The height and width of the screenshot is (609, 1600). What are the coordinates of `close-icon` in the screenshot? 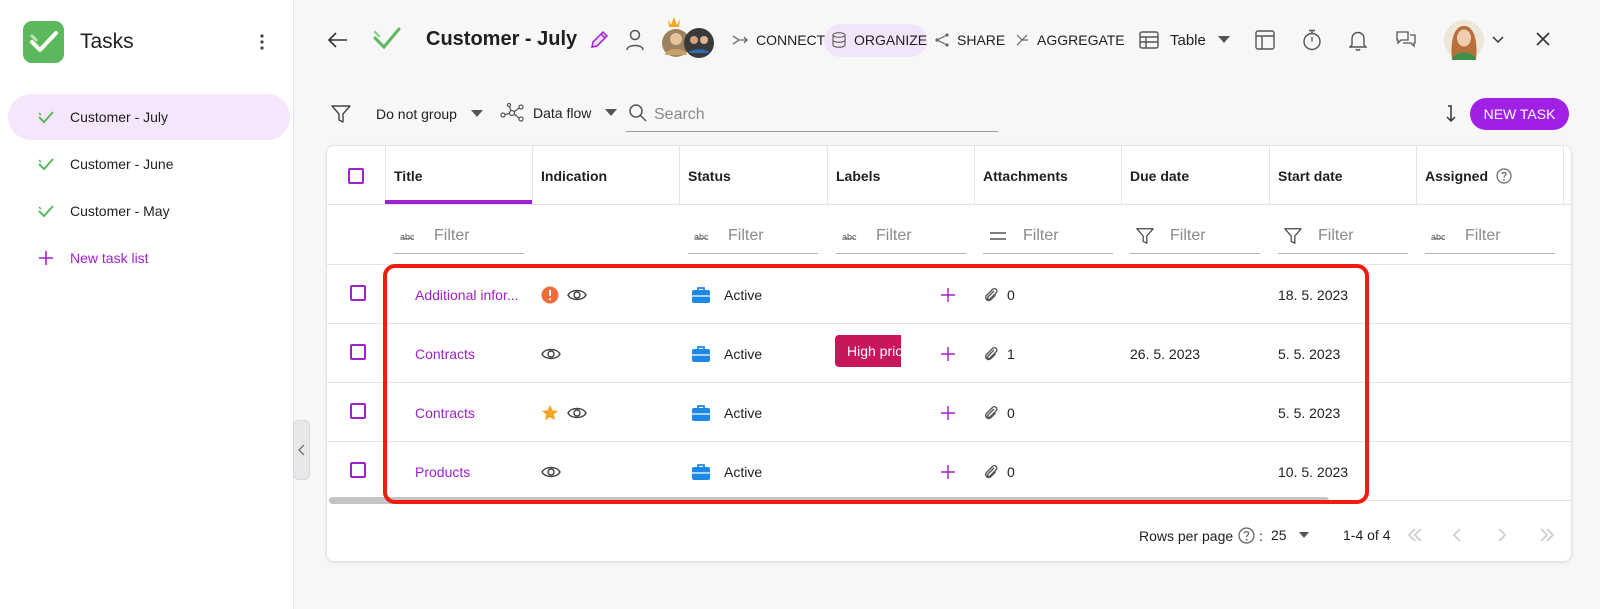 It's located at (1543, 39).